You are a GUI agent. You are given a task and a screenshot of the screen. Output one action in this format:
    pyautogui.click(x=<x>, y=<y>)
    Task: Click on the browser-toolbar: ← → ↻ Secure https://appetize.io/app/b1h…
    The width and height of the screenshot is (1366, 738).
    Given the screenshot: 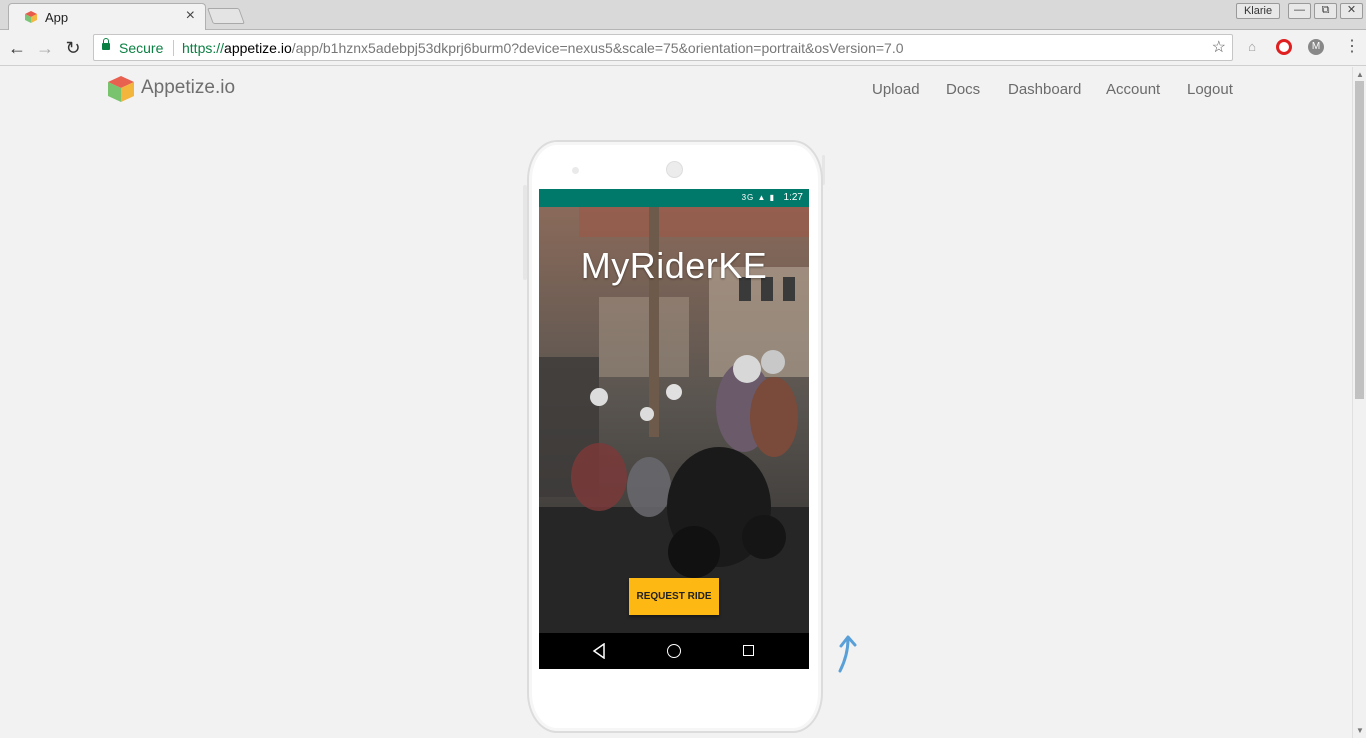 What is the action you would take?
    pyautogui.click(x=683, y=48)
    